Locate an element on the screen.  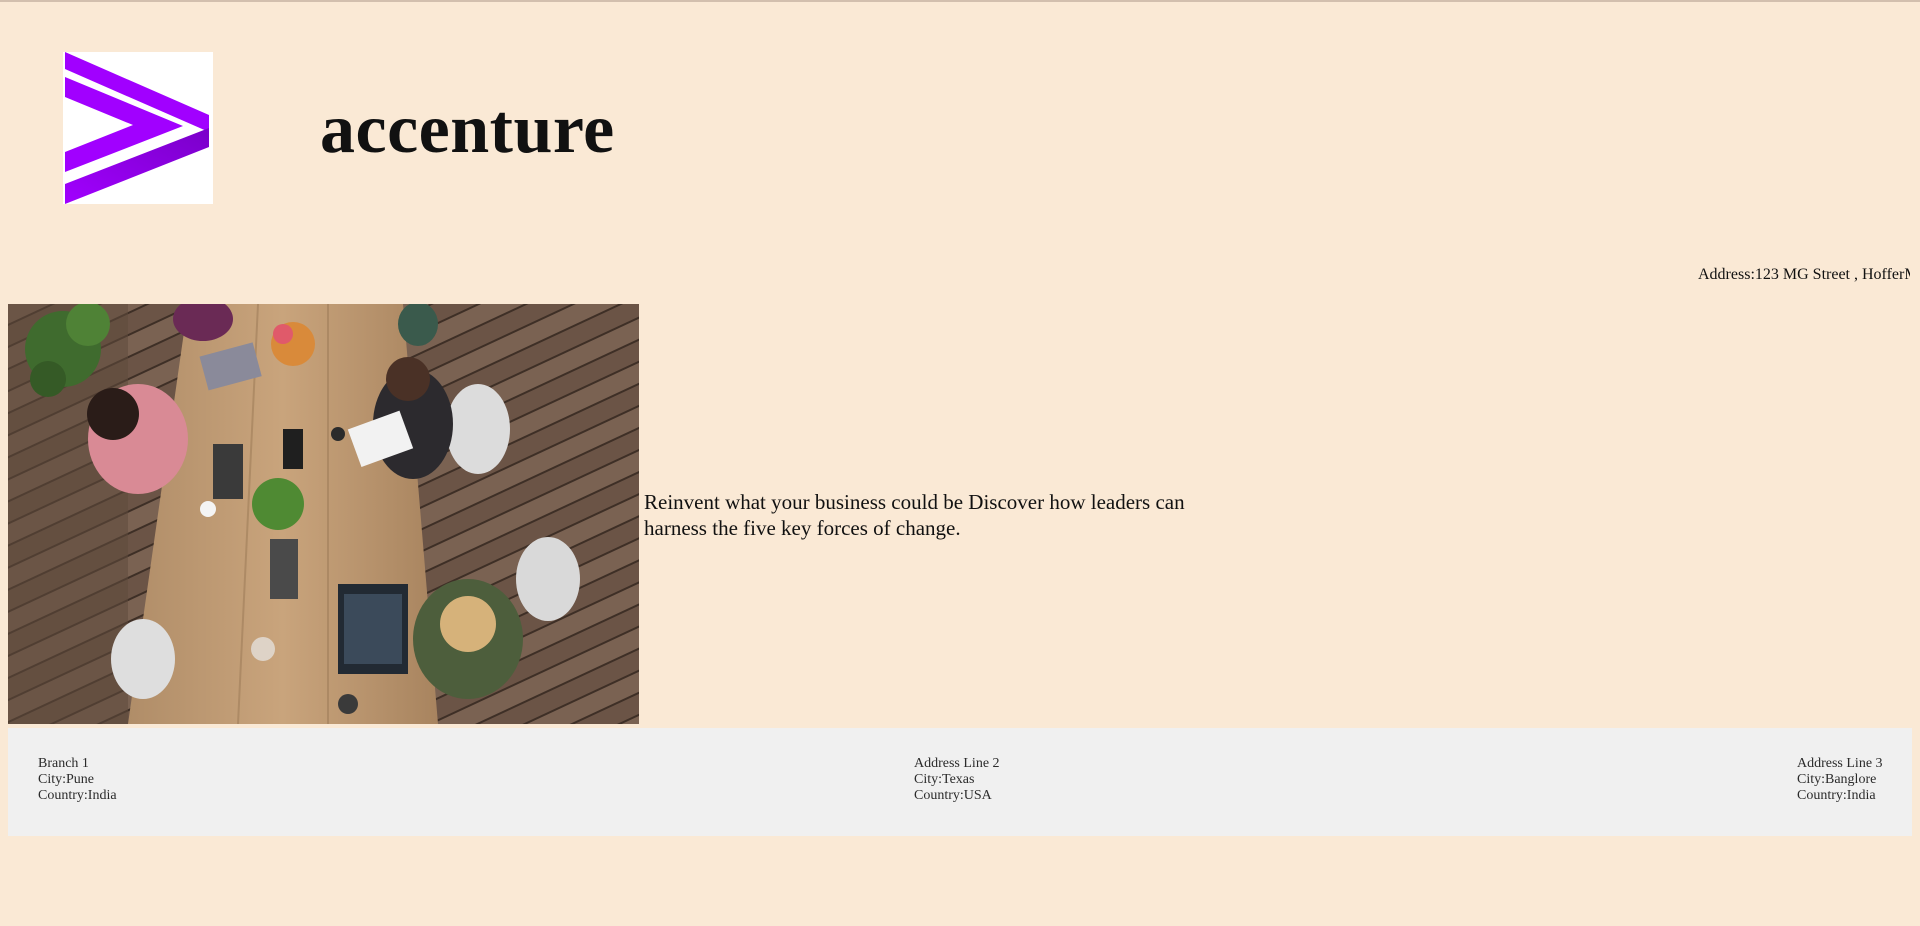
branch-2-title: Address Line 2 is located at coordinates (957, 763).